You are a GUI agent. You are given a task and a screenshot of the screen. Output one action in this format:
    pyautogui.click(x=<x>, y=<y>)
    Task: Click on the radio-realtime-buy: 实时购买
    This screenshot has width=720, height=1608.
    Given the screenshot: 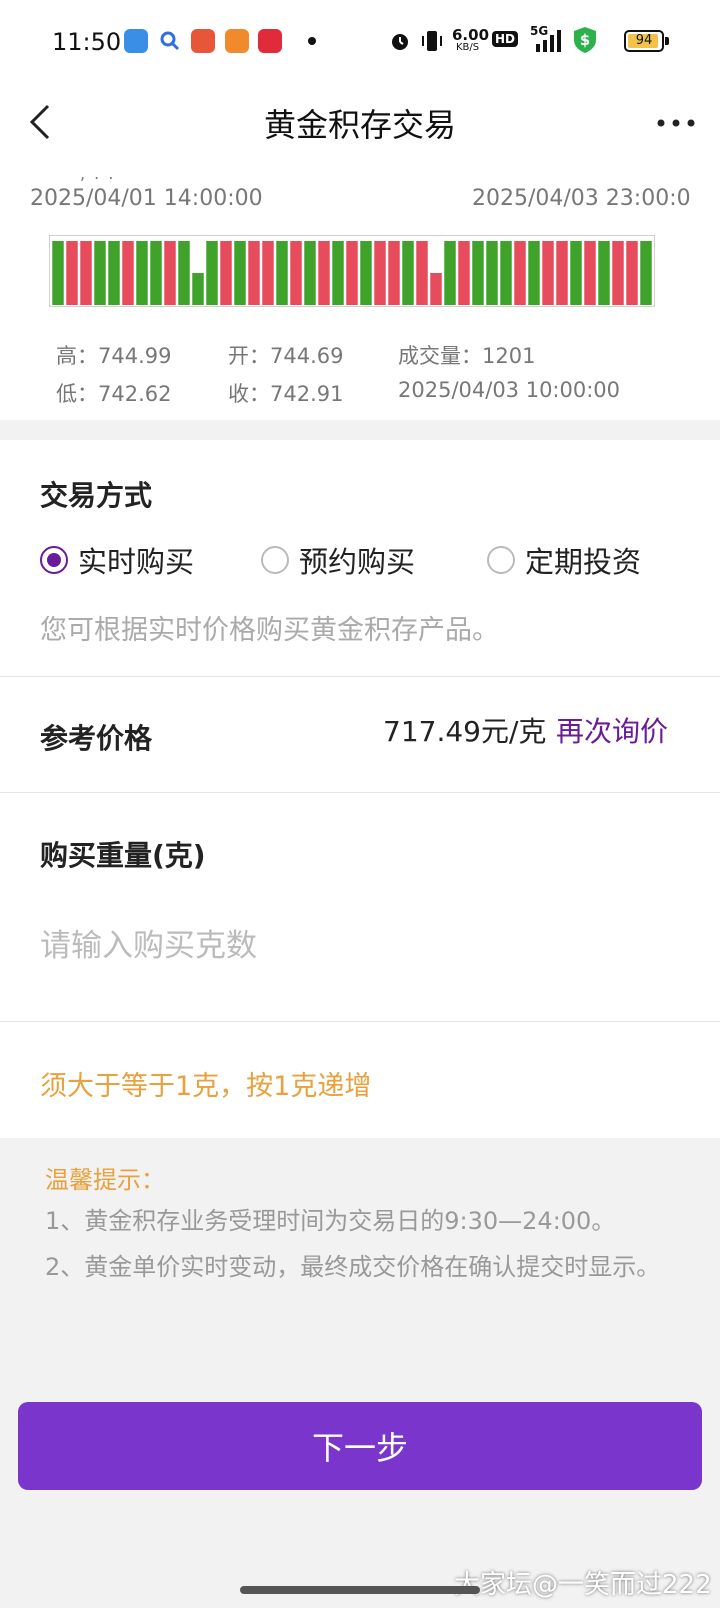 What is the action you would take?
    pyautogui.click(x=117, y=560)
    